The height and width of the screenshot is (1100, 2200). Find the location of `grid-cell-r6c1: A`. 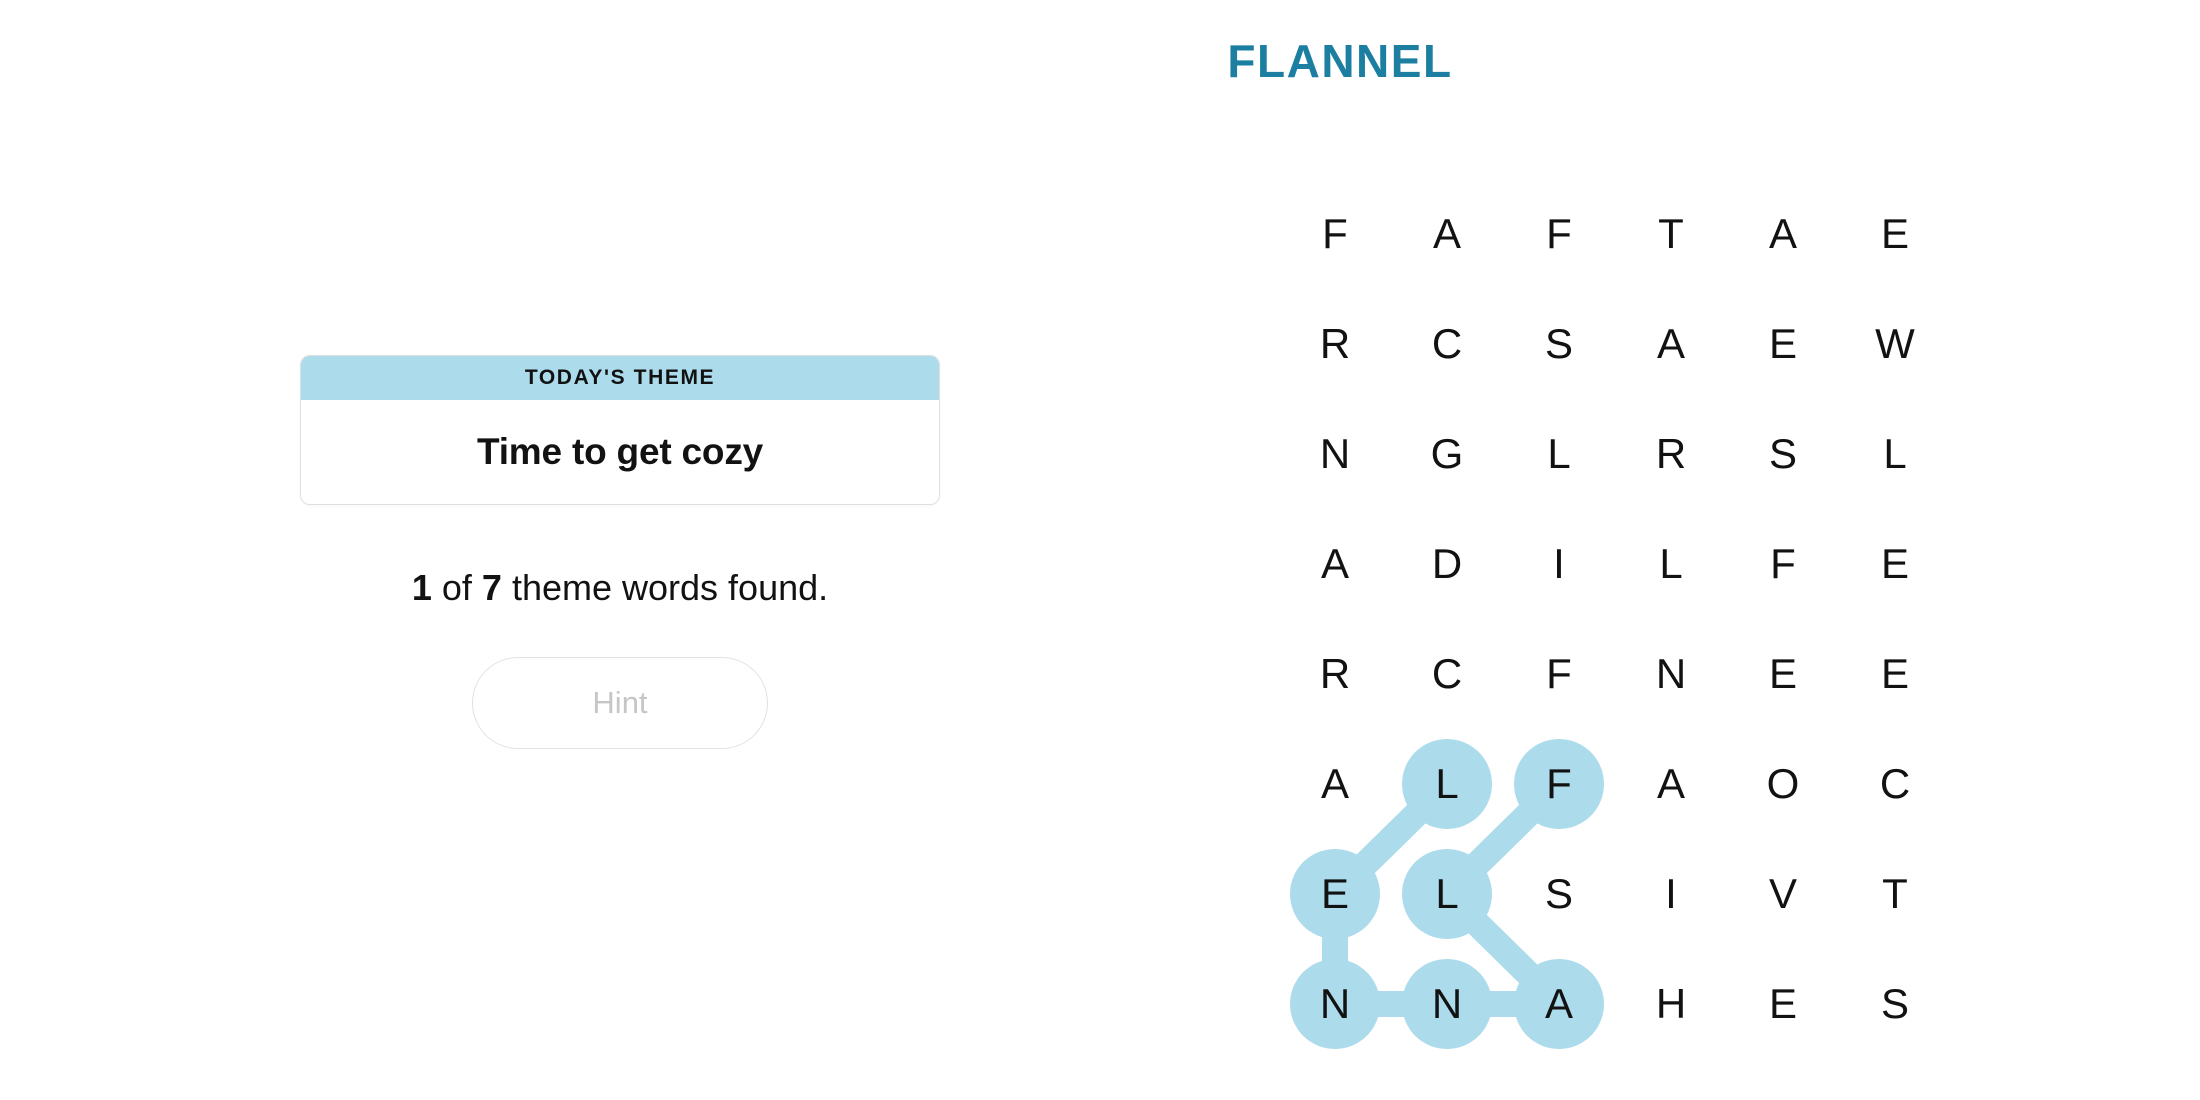

grid-cell-r6c1: A is located at coordinates (1335, 784).